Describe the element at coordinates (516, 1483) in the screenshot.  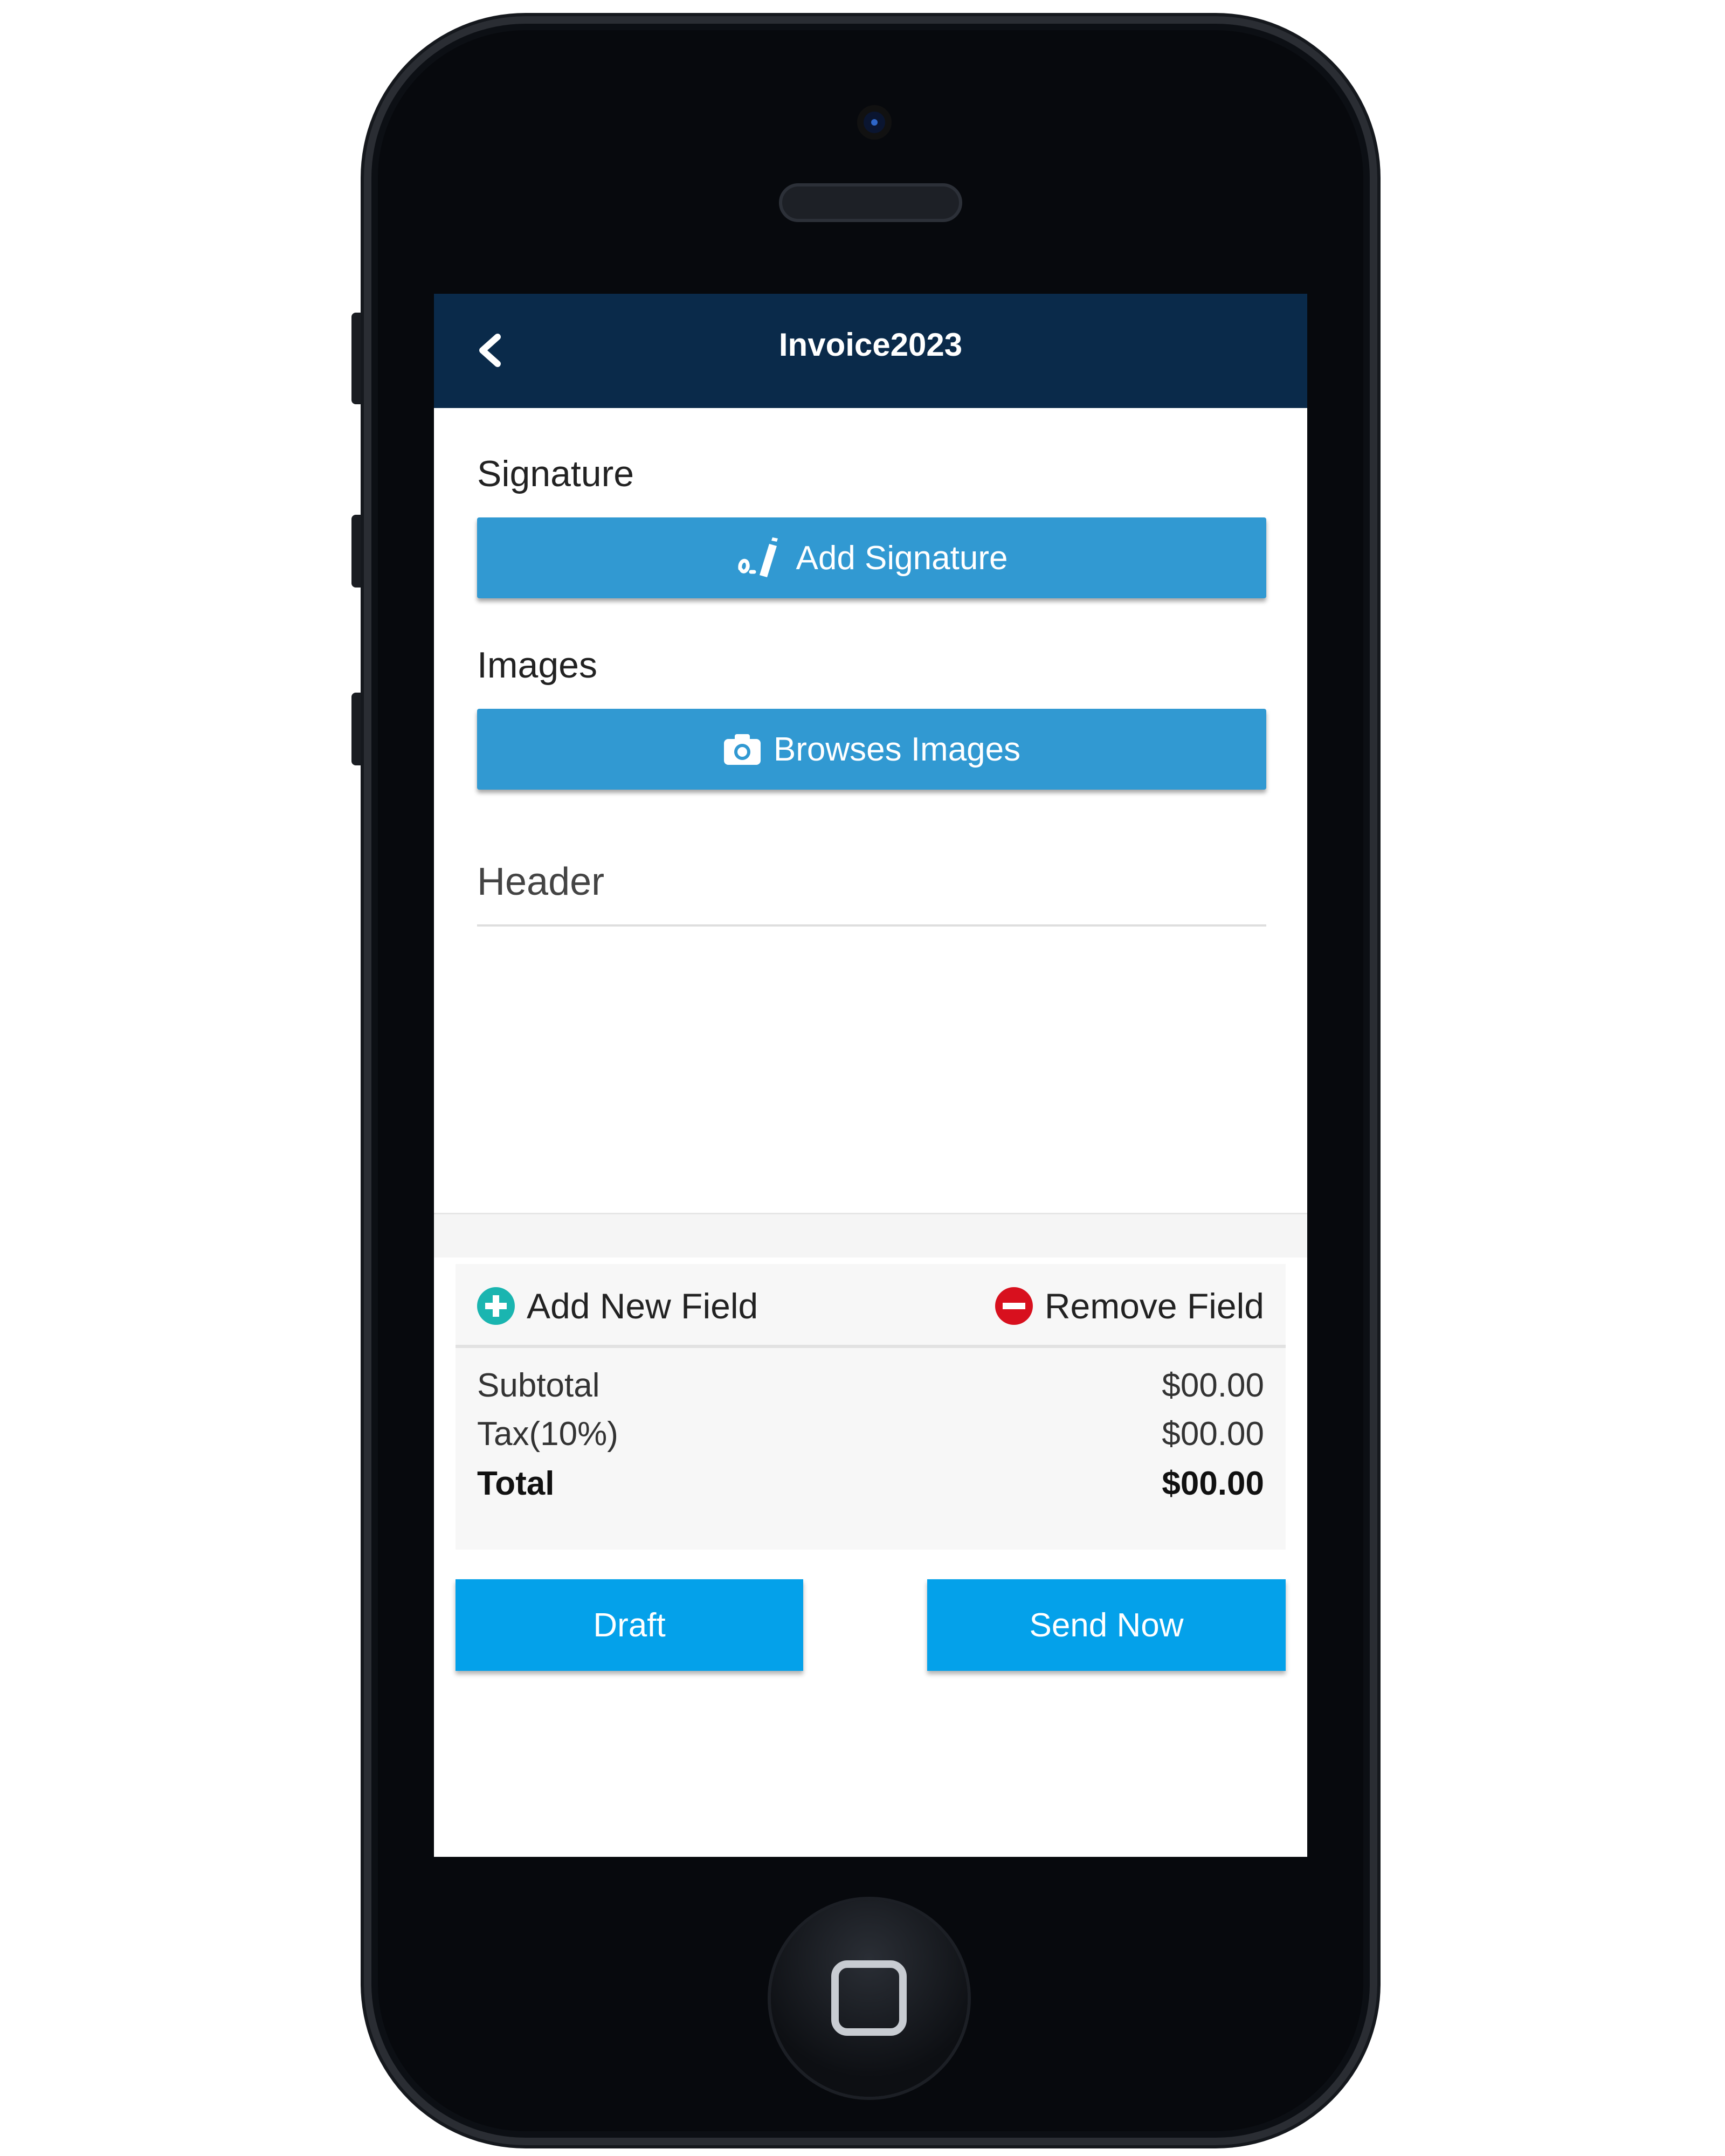
I see `total-label: Total` at that location.